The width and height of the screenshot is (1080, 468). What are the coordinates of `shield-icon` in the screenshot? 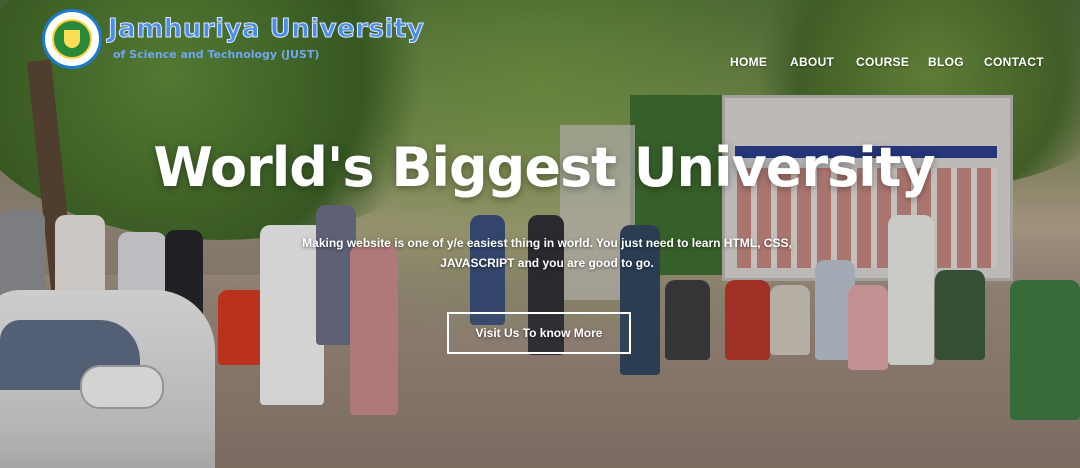 It's located at (72, 39).